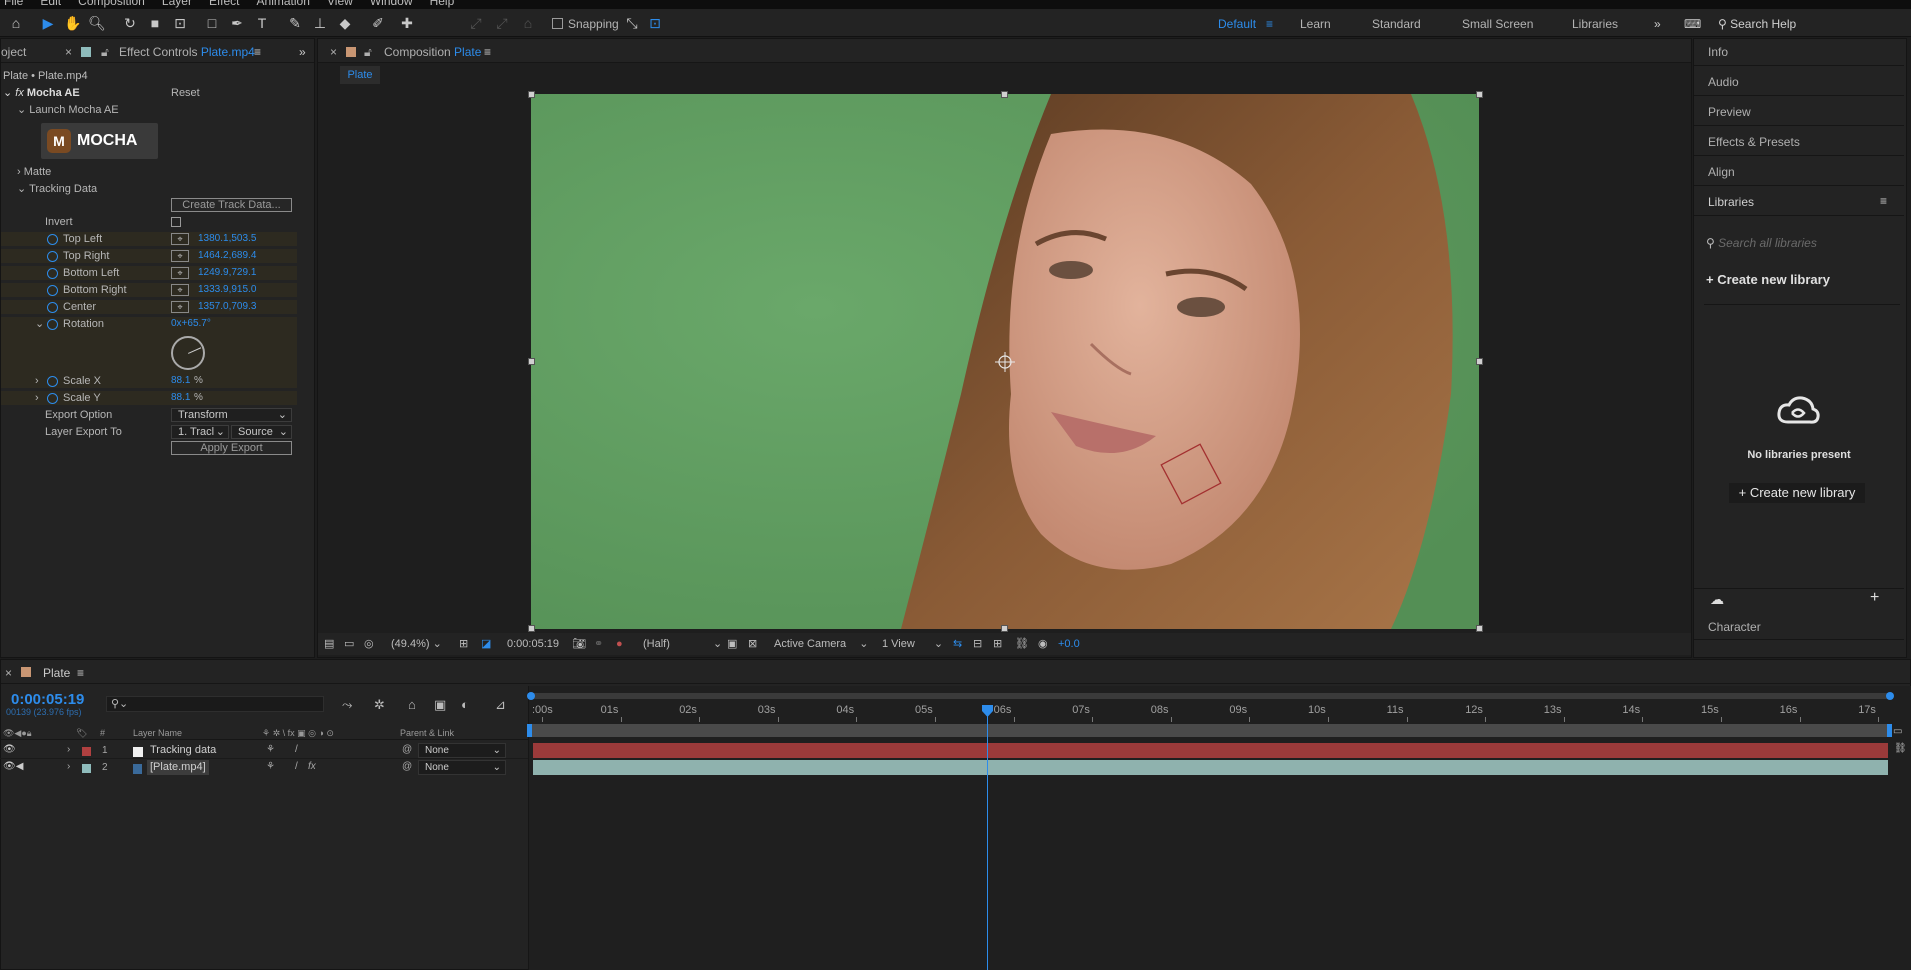 The width and height of the screenshot is (1911, 970). What do you see at coordinates (1315, 24) in the screenshot?
I see `workspace-learn: Learn` at bounding box center [1315, 24].